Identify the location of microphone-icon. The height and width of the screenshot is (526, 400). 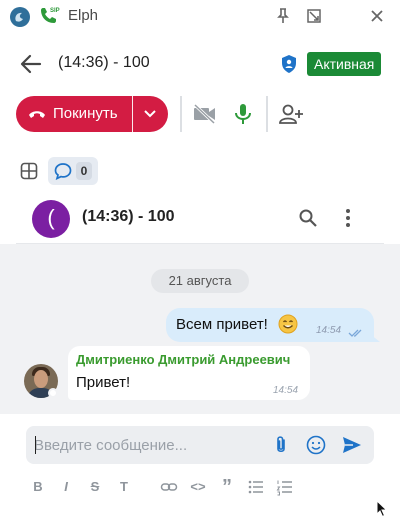
(243, 114).